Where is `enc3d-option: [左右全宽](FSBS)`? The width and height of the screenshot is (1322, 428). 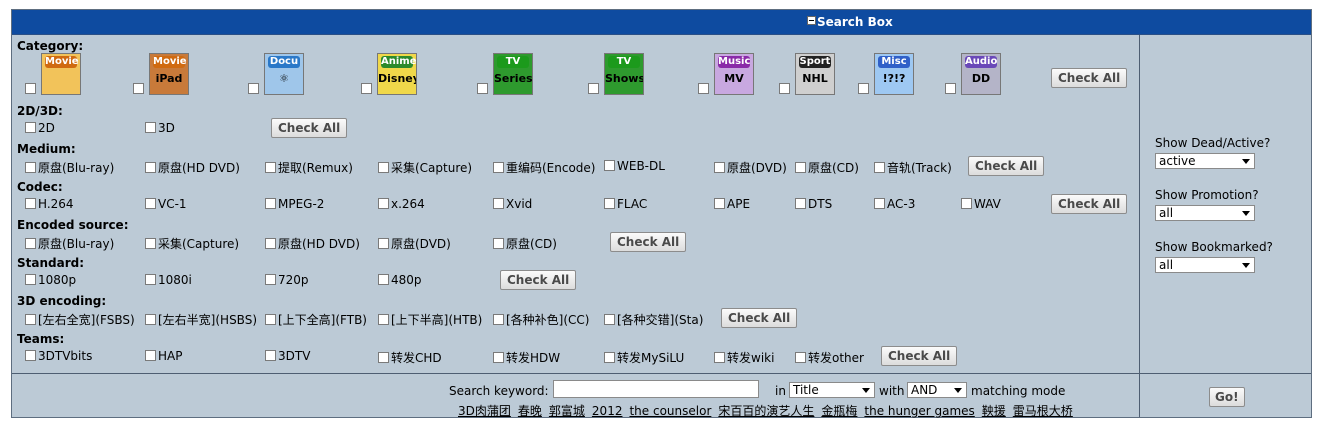
enc3d-option: [左右全宽](FSBS) is located at coordinates (80, 319).